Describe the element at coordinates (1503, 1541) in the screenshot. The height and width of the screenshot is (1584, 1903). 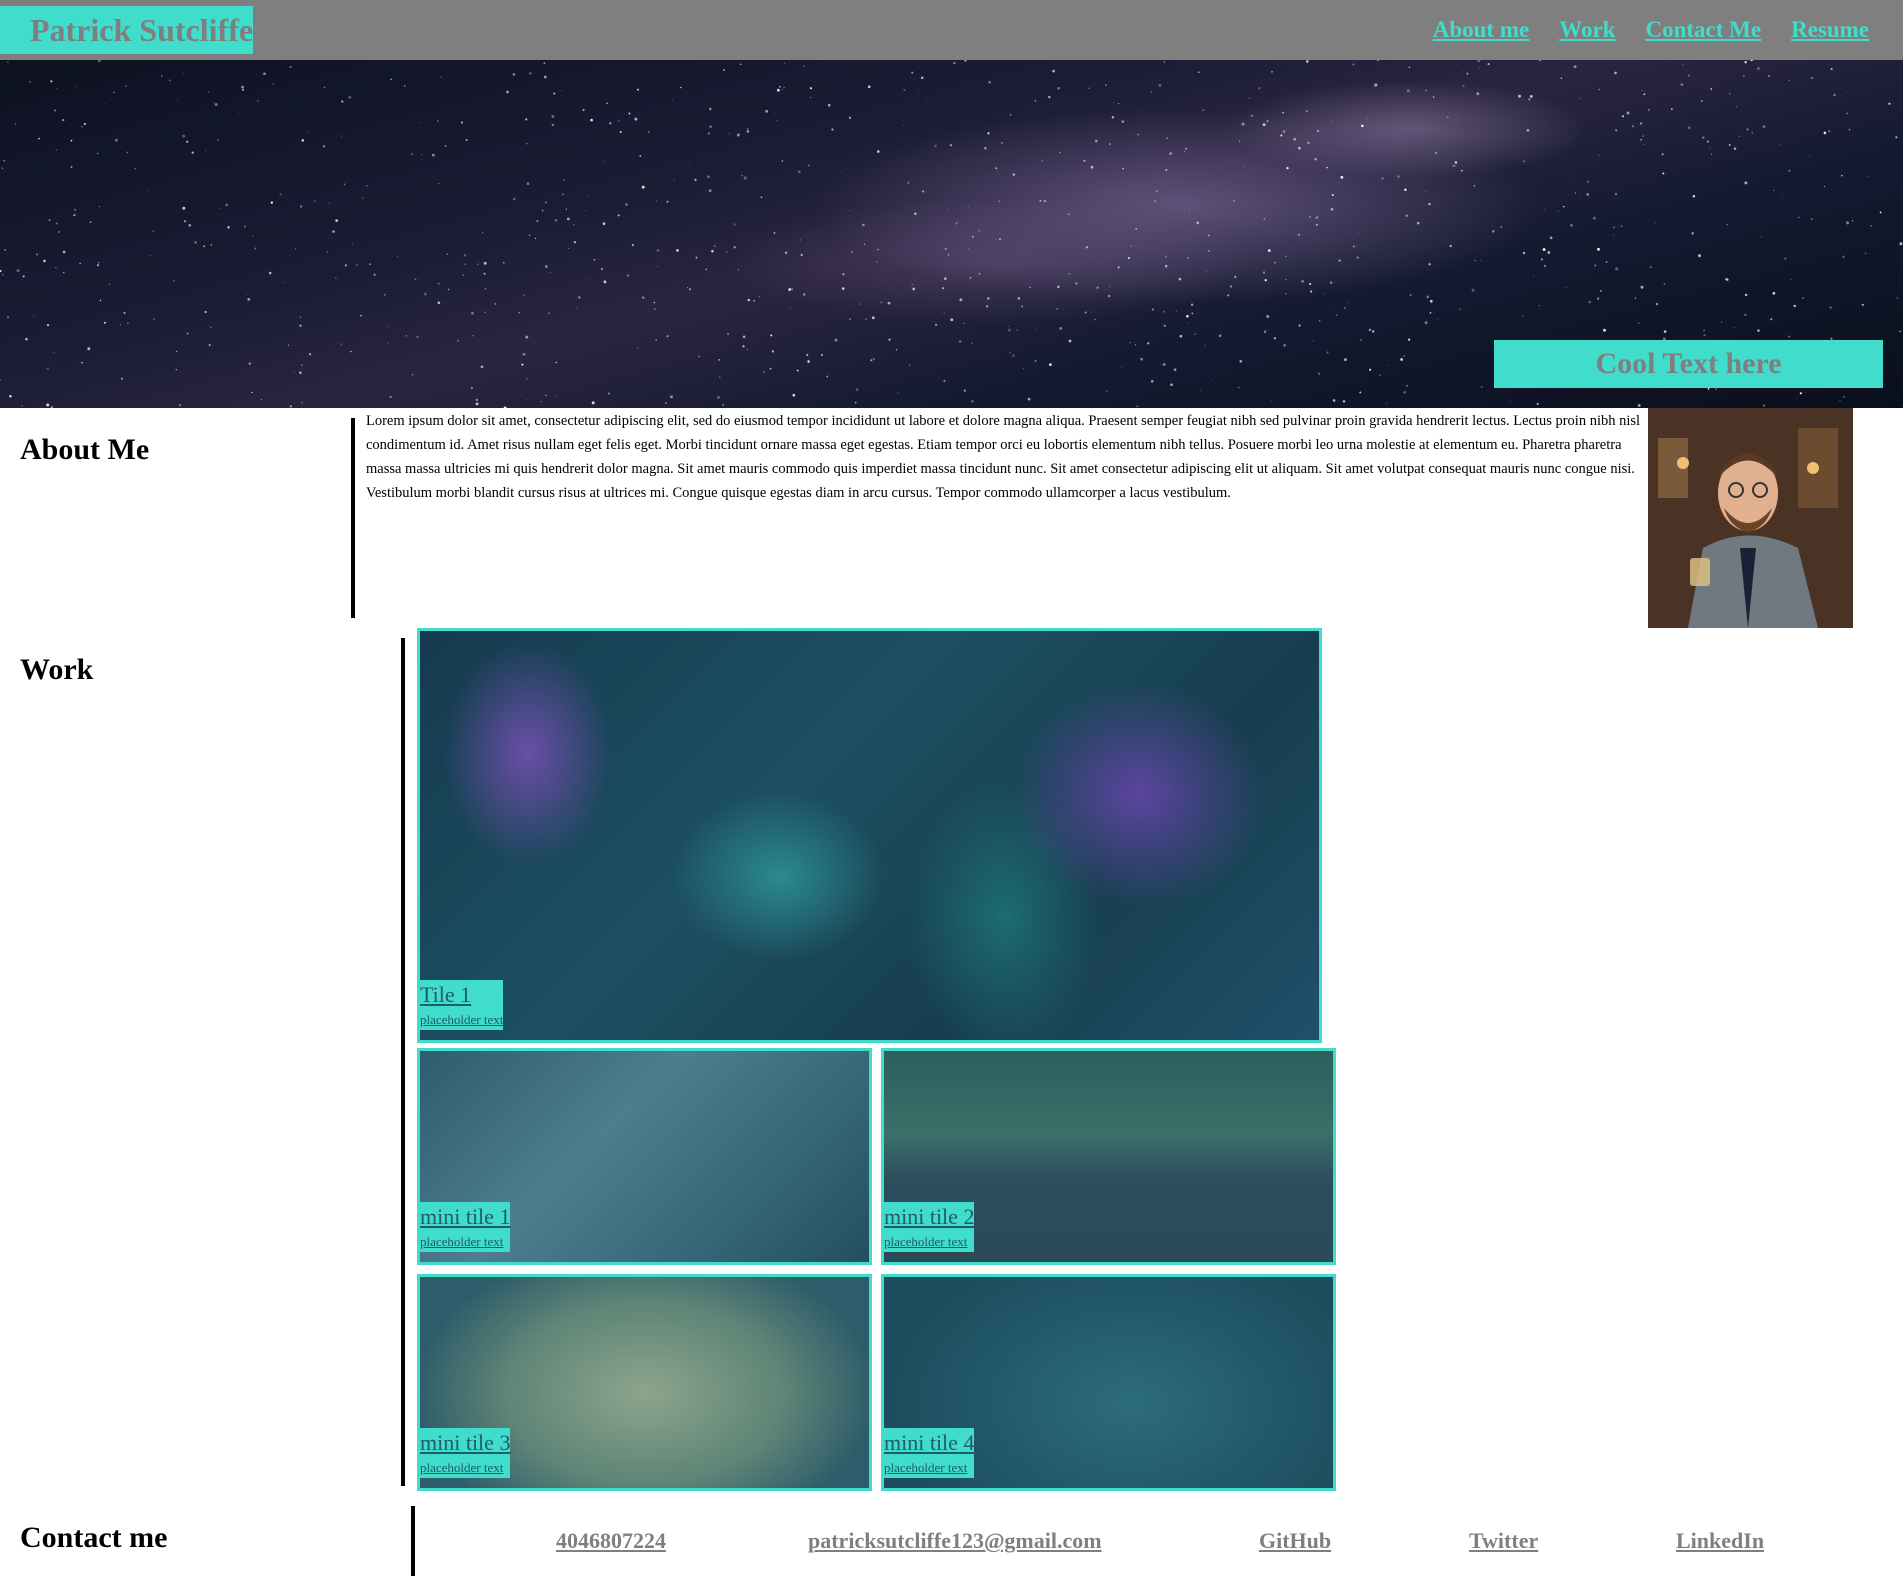
I see `twitter-link: Twitter` at that location.